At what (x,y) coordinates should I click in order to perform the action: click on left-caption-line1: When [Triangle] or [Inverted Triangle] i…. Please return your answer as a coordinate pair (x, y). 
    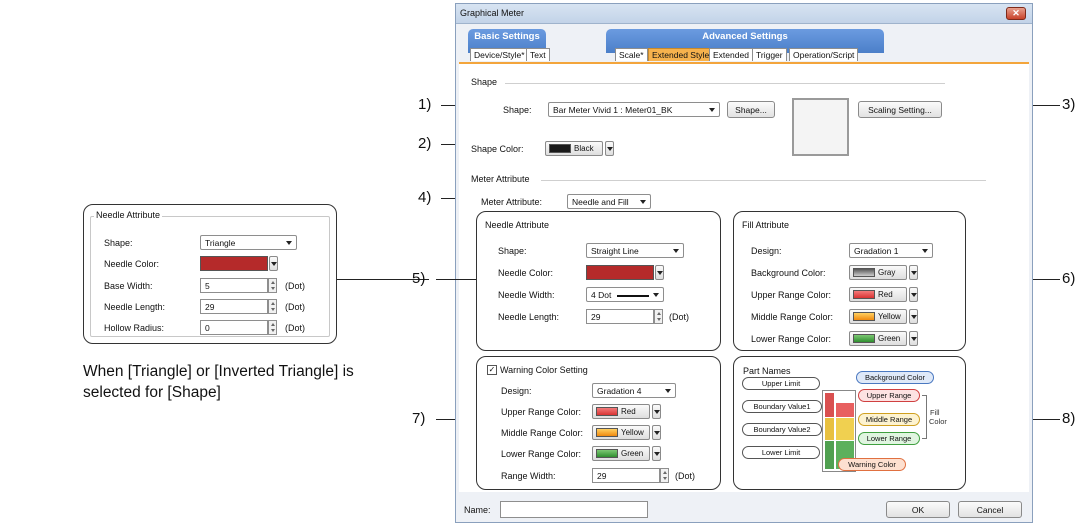
    Looking at the image, I should click on (218, 371).